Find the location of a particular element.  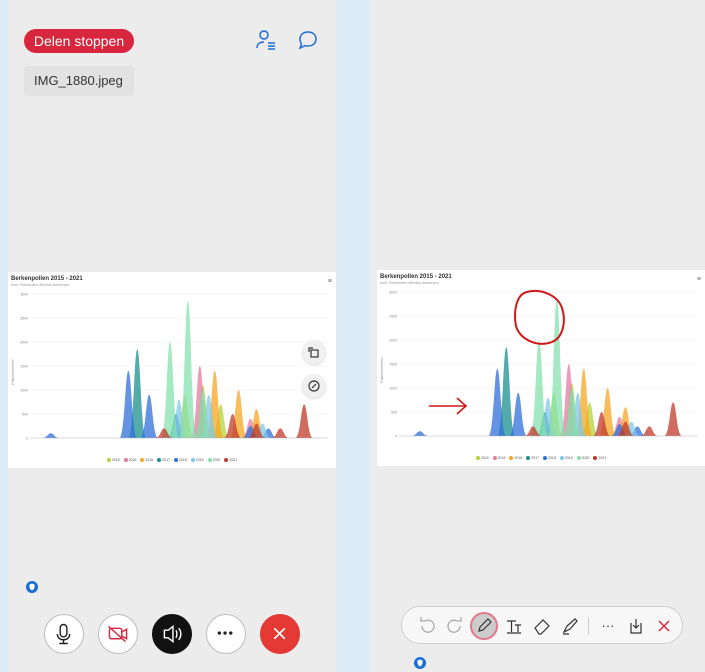

speaker-button is located at coordinates (172, 634).